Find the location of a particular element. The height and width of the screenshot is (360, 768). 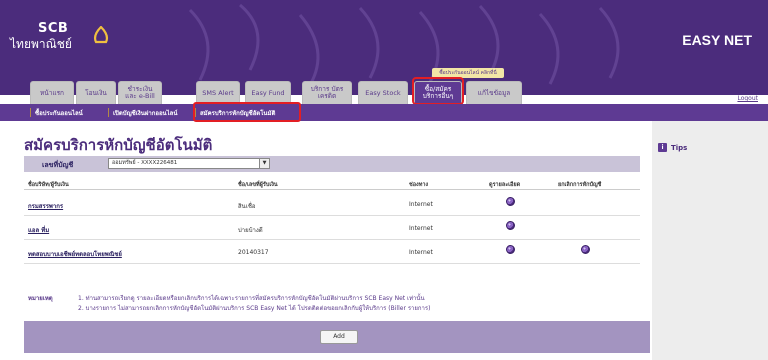

col-view: ดูรายละเอียด is located at coordinates (505, 185).